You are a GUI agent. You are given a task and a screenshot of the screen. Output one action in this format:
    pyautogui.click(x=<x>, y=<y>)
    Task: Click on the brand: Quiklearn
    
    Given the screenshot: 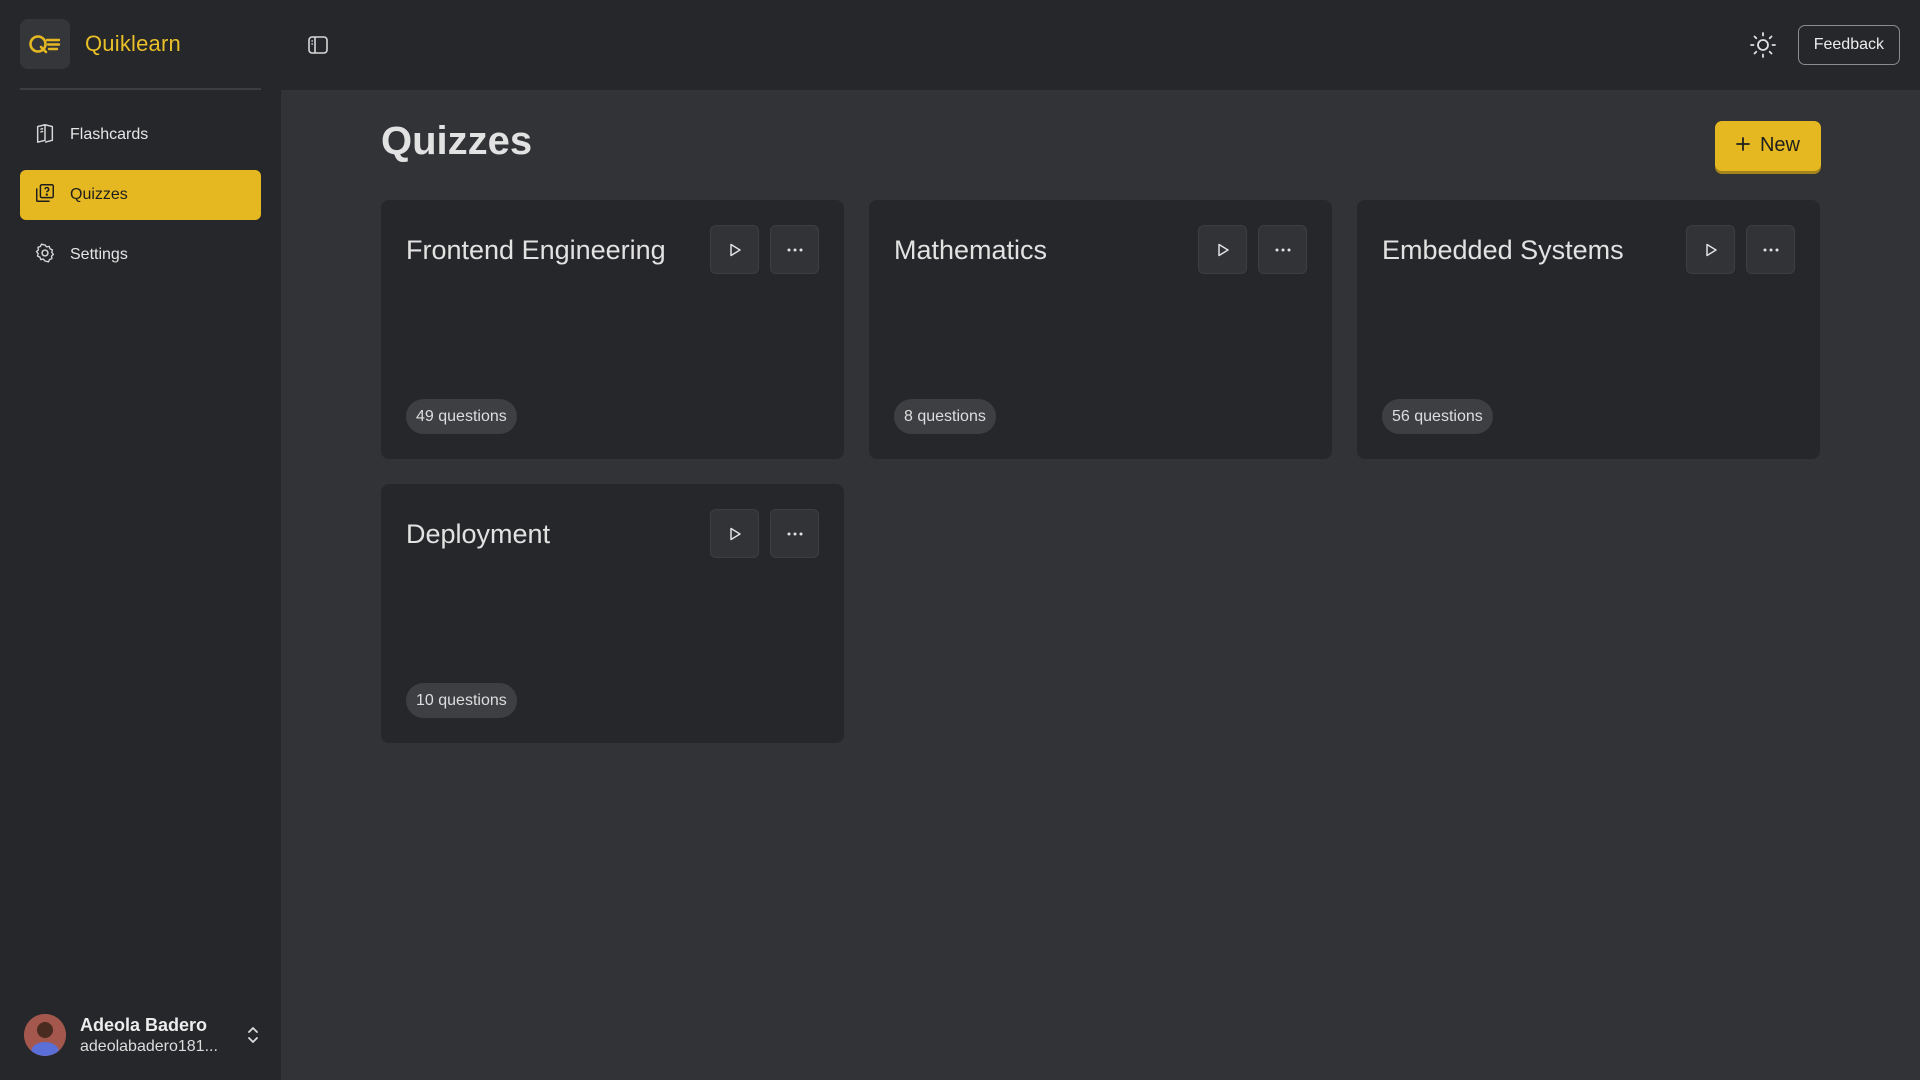 What is the action you would take?
    pyautogui.click(x=140, y=45)
    